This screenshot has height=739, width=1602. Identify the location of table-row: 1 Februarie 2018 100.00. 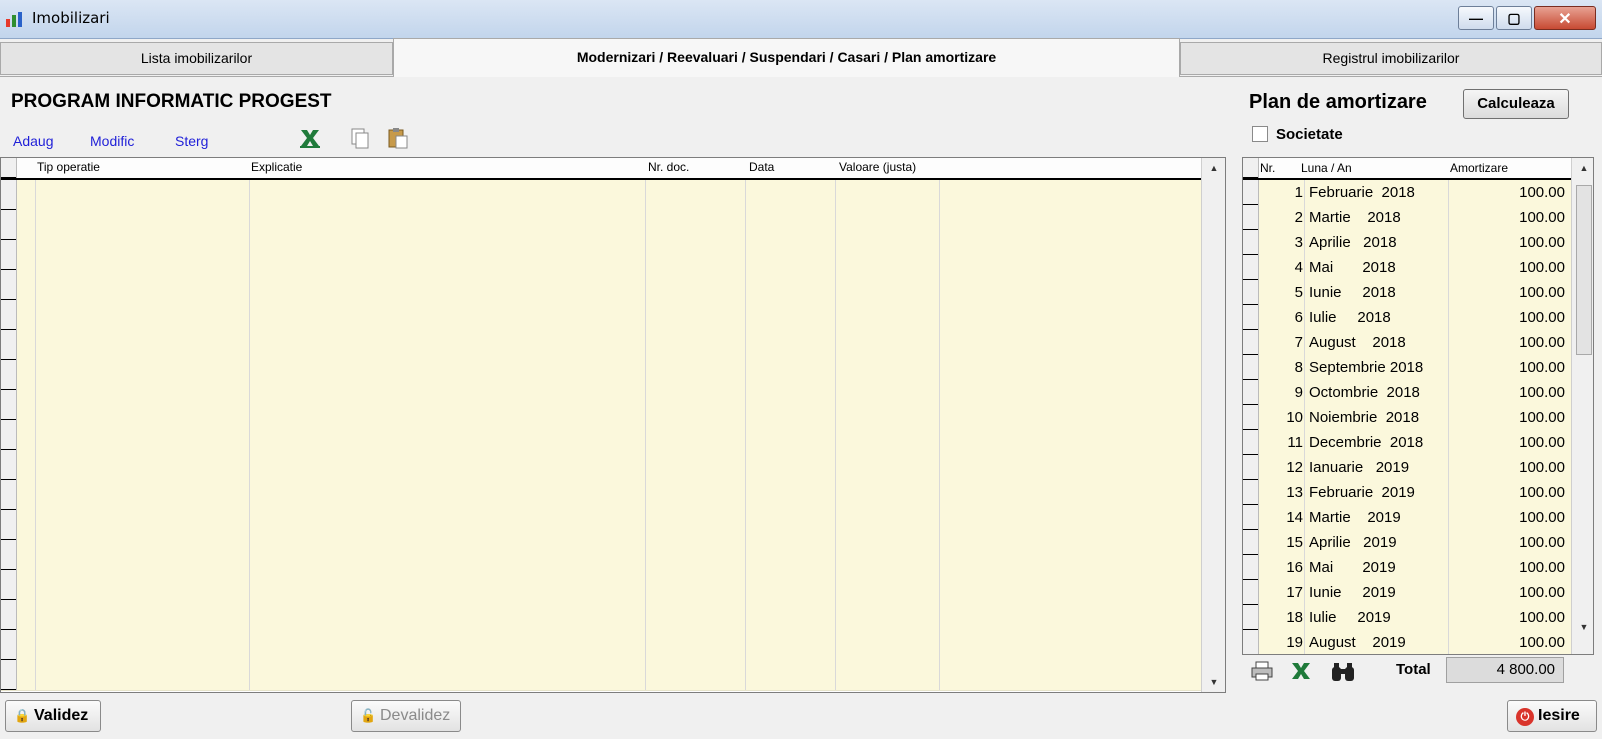
(1407, 193).